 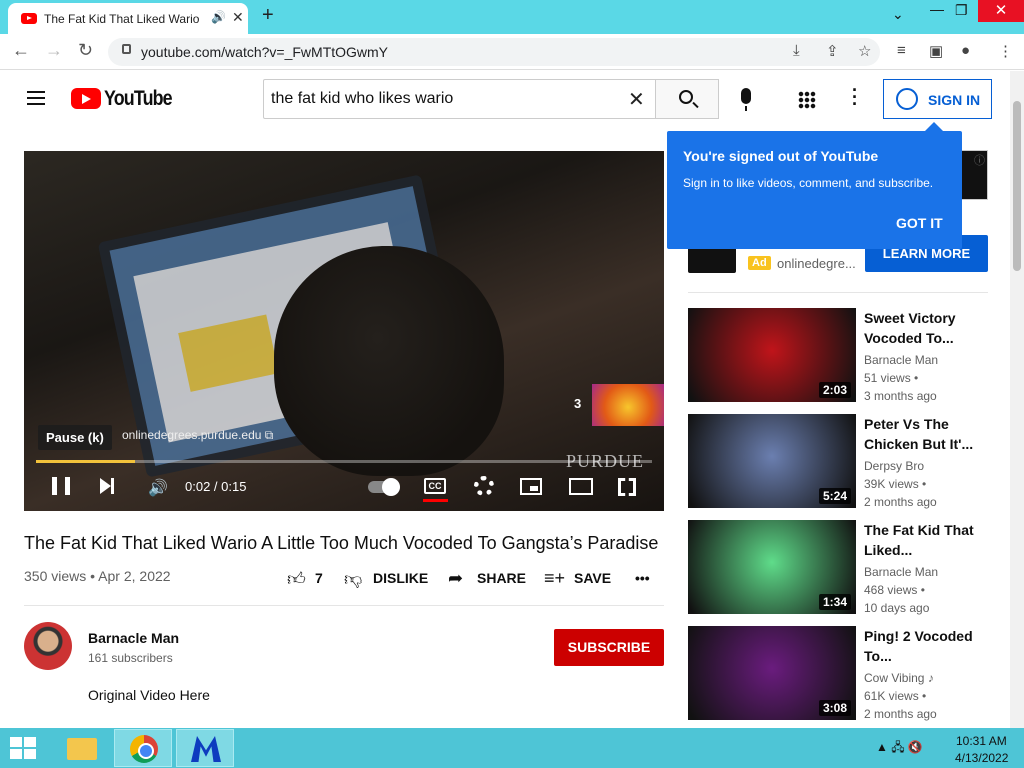 I want to click on share-icon: ➦, so click(x=455, y=578).